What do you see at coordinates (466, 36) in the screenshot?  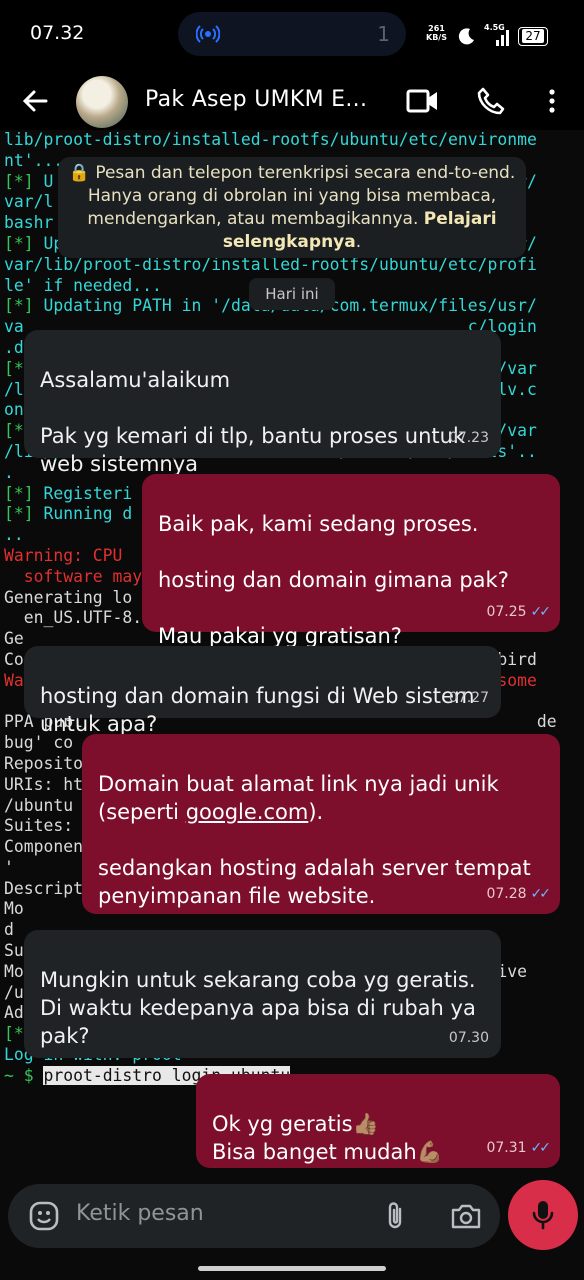 I see `moon-icon` at bounding box center [466, 36].